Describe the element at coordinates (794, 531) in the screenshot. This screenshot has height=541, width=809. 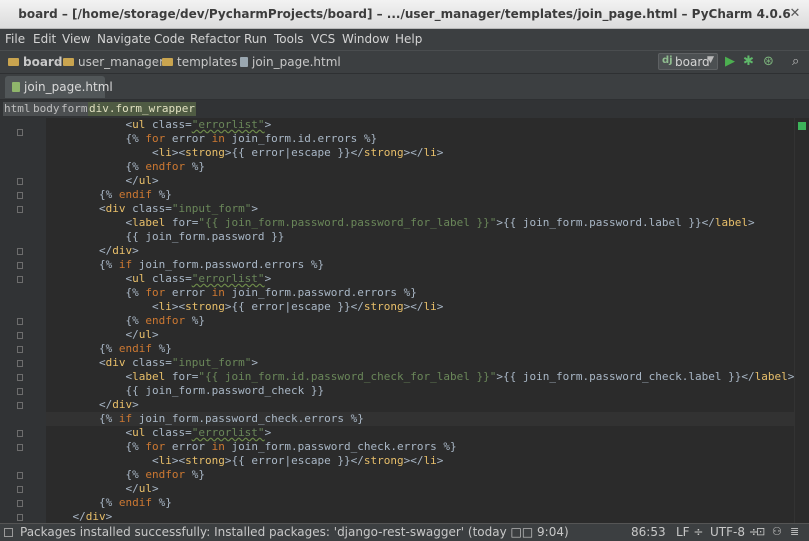
I see `event-log-icon: ≣` at that location.